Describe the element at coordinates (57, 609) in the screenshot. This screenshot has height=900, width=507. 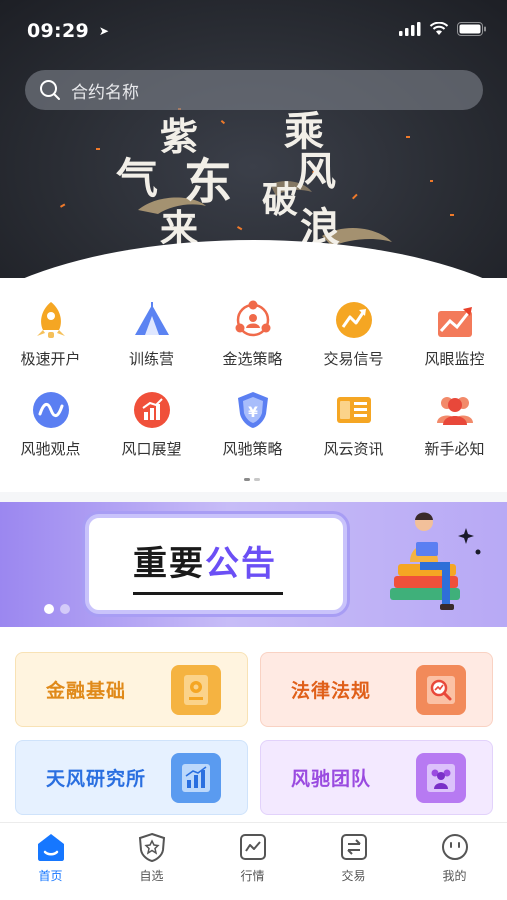
I see `banner-indicator` at that location.